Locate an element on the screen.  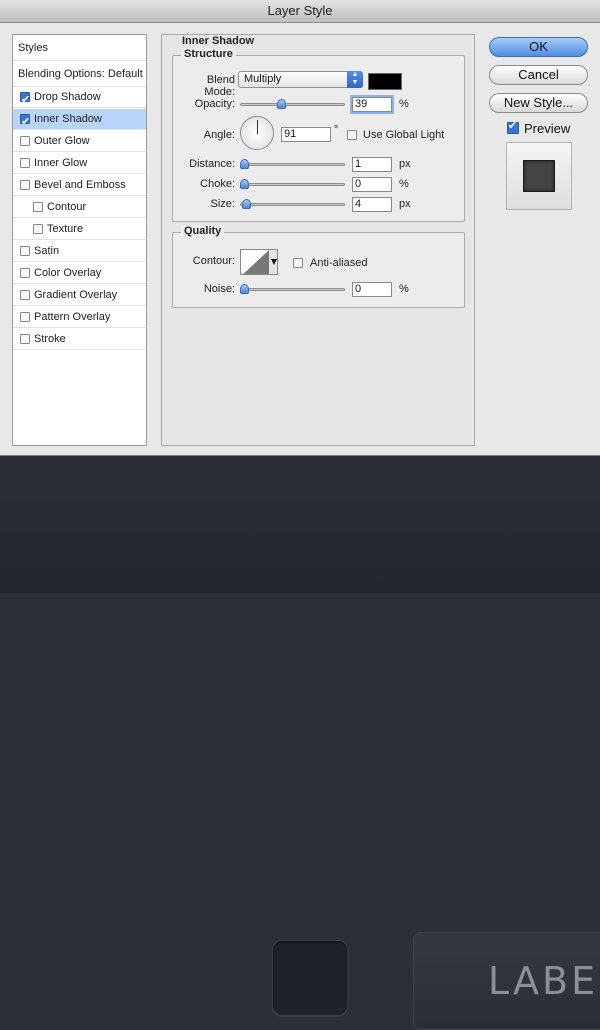
distance-field: 1 is located at coordinates (372, 164).